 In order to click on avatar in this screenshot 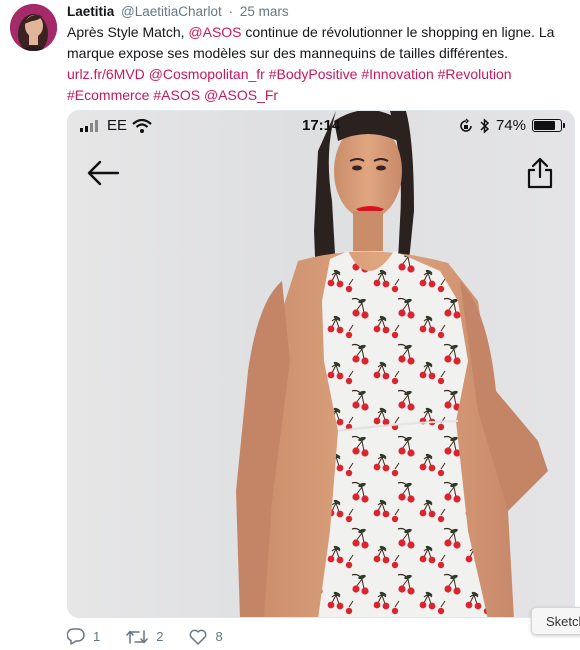, I will do `click(33, 27)`.